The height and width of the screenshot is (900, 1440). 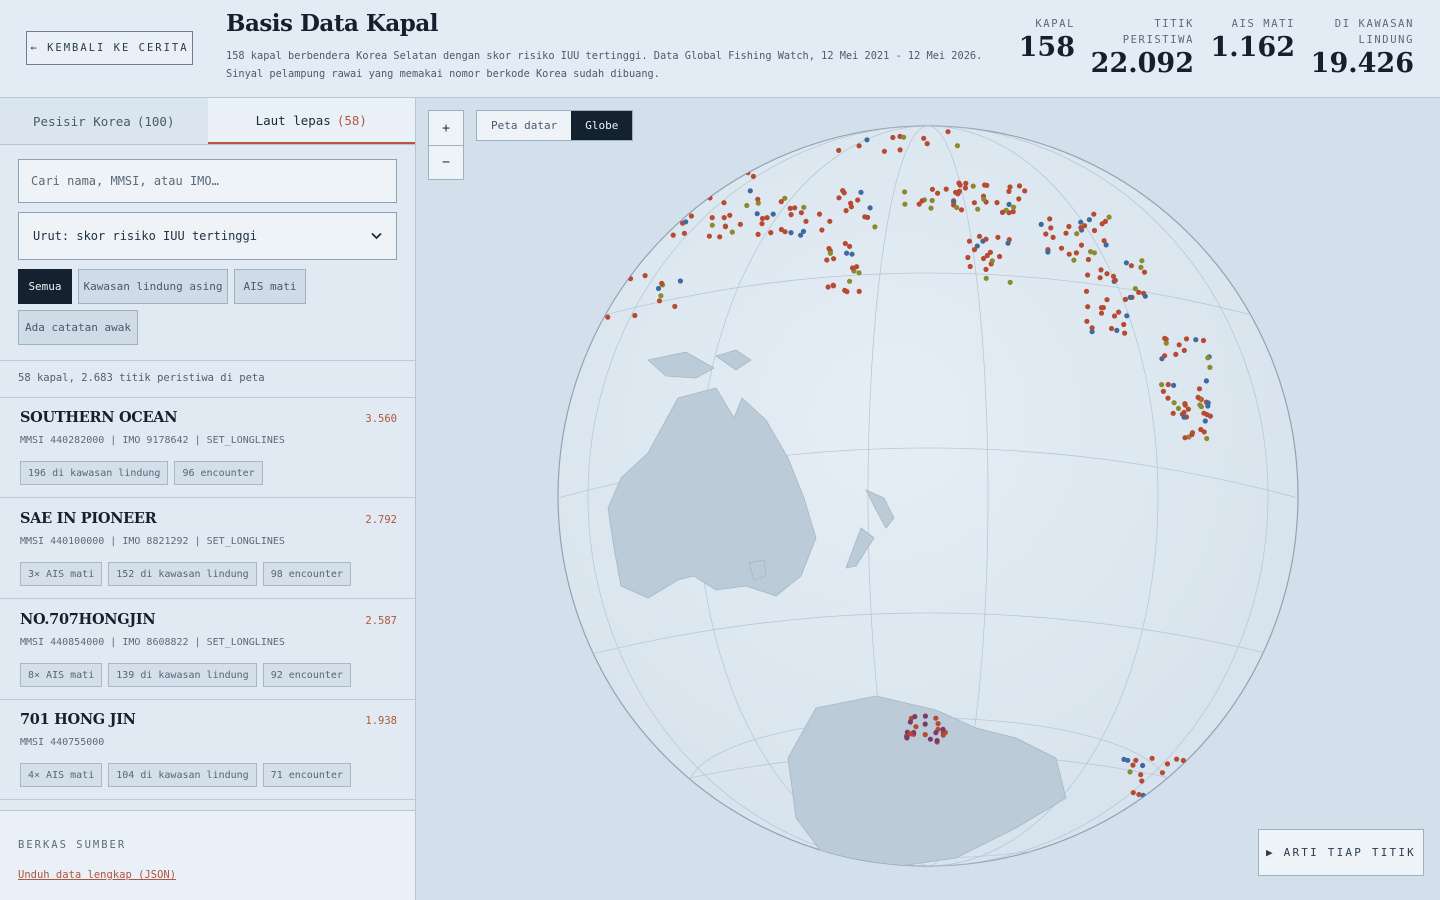 What do you see at coordinates (446, 128) in the screenshot?
I see `zoom-in-button: +` at bounding box center [446, 128].